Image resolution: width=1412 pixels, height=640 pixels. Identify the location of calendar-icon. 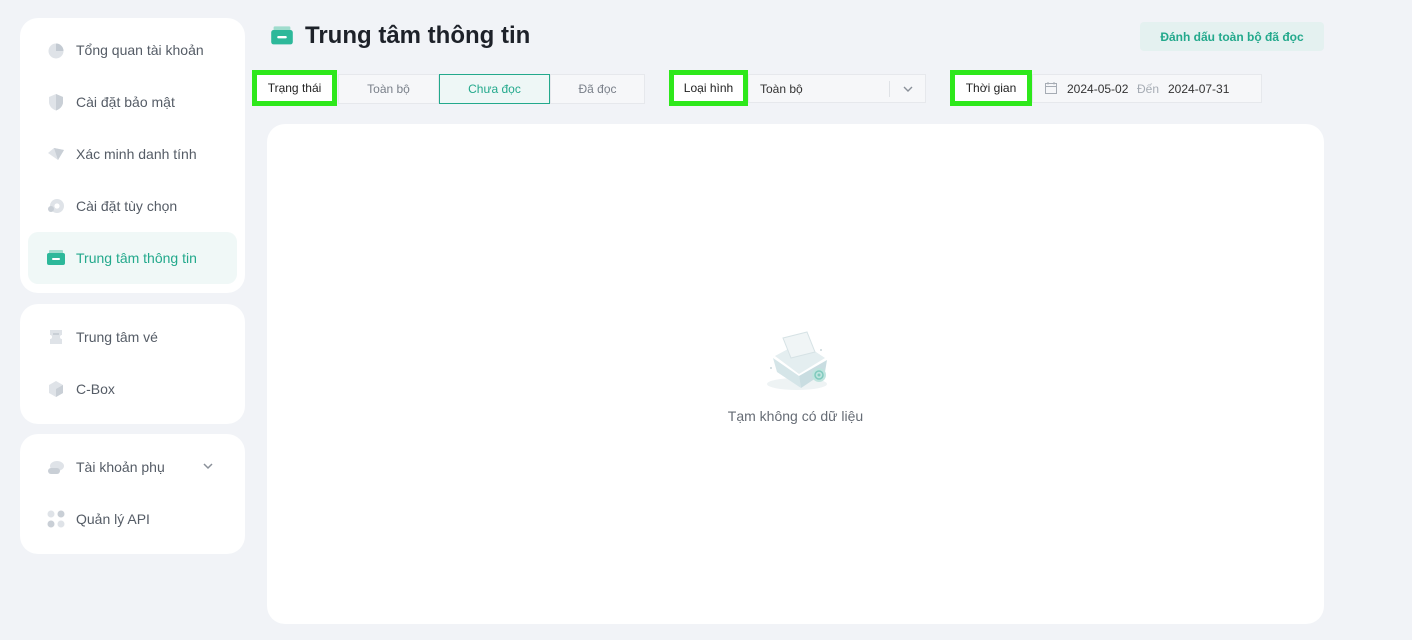
(1051, 88).